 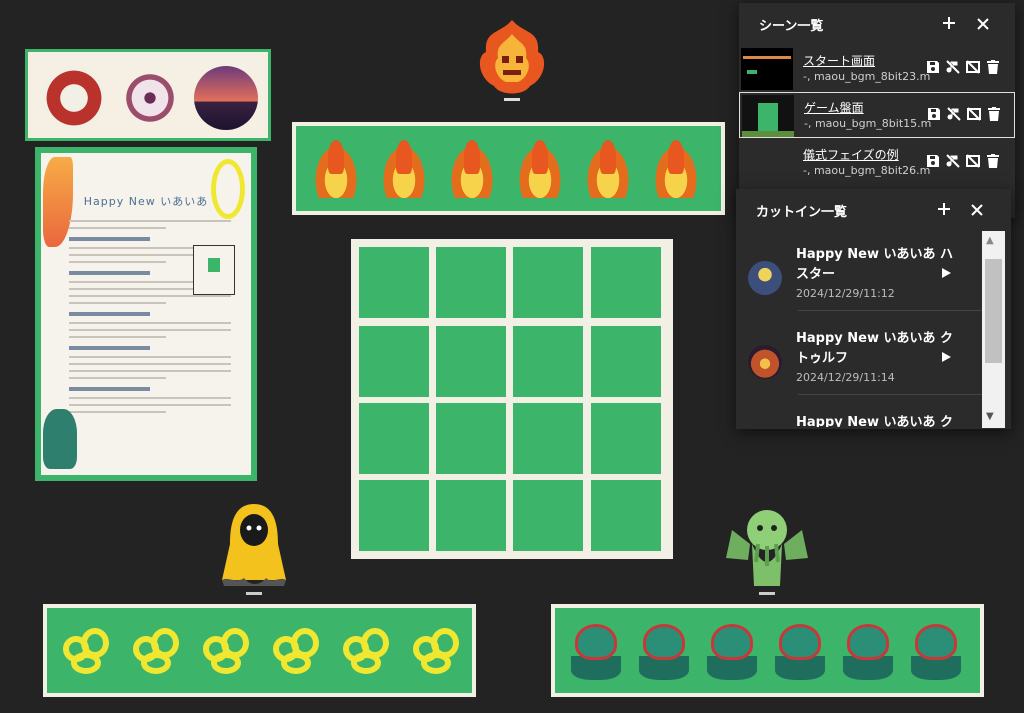 I want to click on swirl-decoration, so click(x=228, y=189).